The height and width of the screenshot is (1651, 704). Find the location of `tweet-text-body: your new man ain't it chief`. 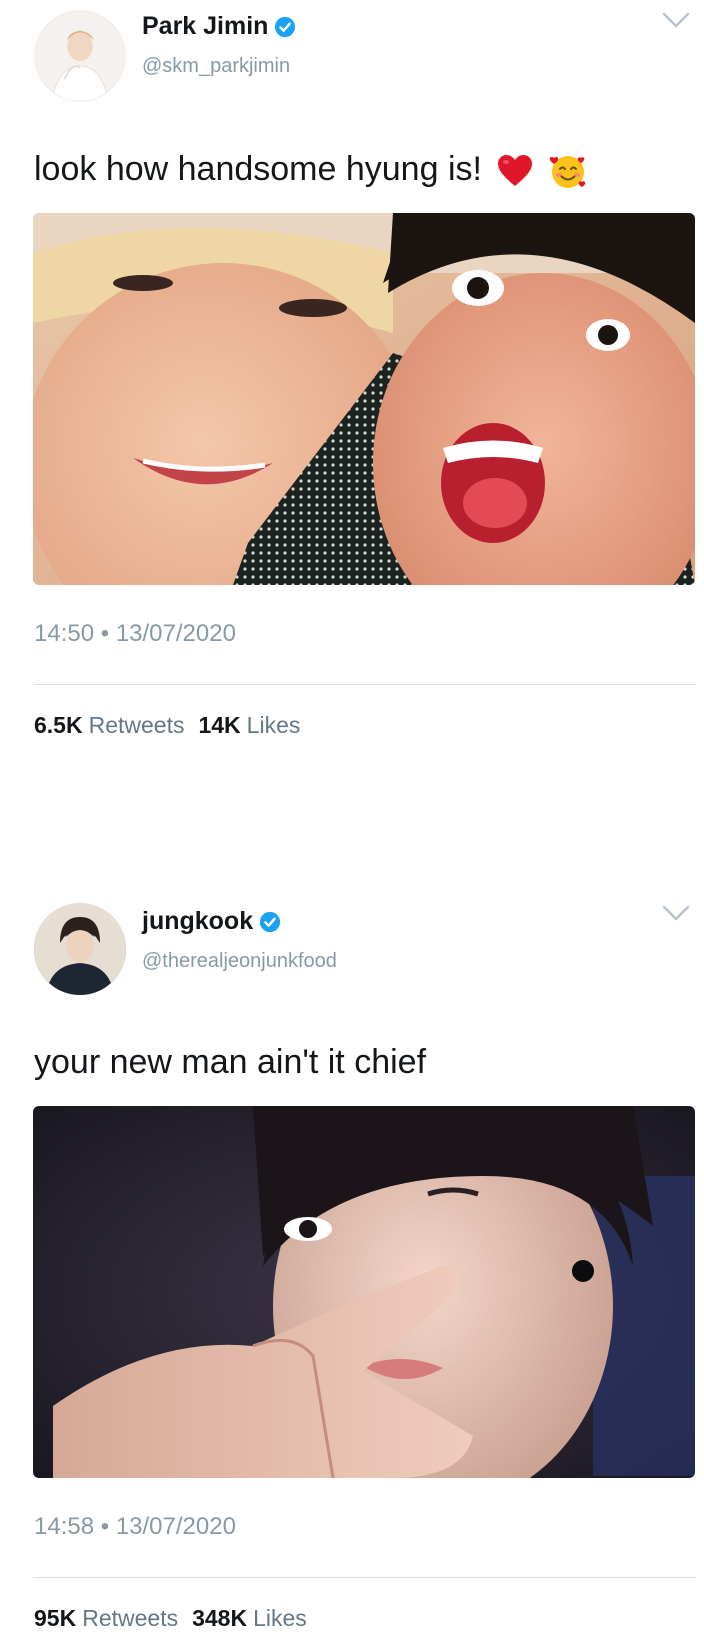

tweet-text-body: your new man ain't it chief is located at coordinates (230, 1062).